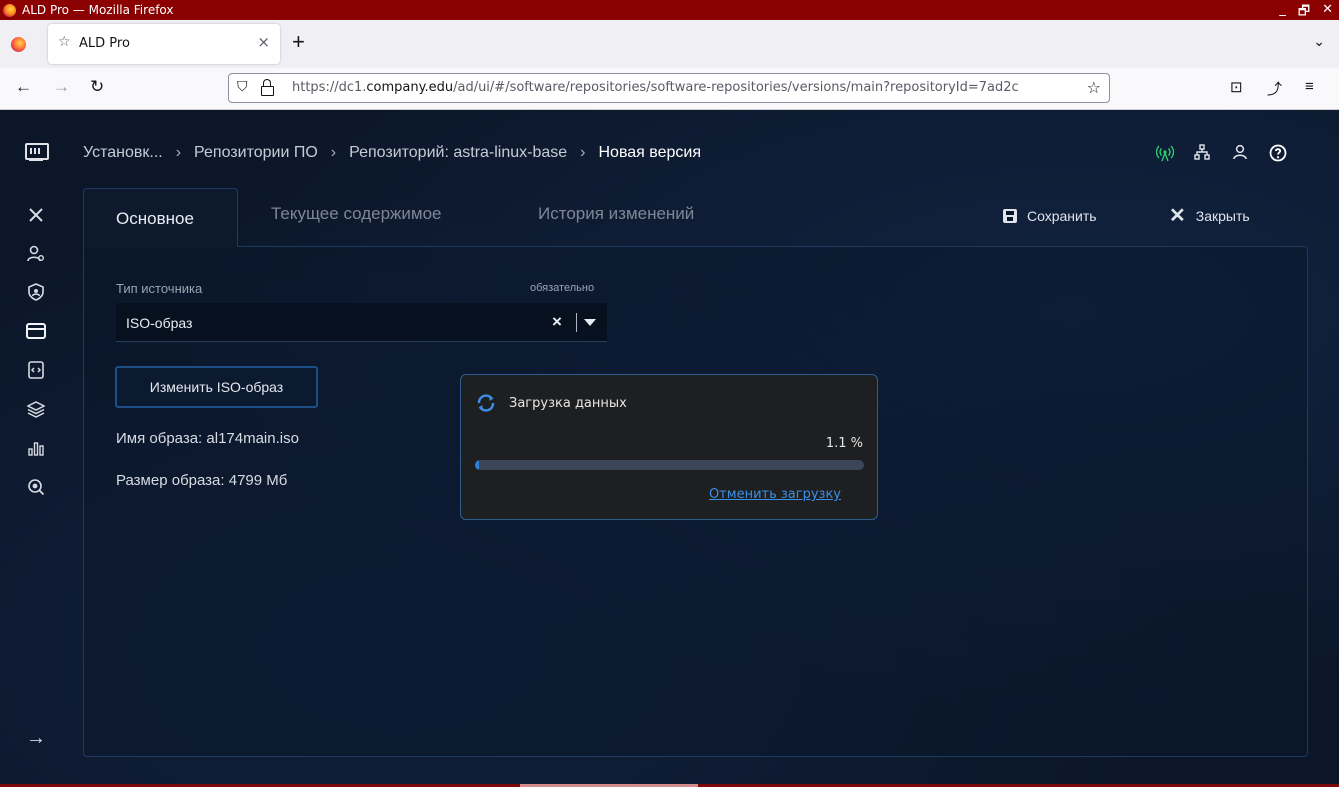 This screenshot has width=1339, height=787. What do you see at coordinates (361, 322) in the screenshot?
I see `source-type-select: ISO-образ ×` at bounding box center [361, 322].